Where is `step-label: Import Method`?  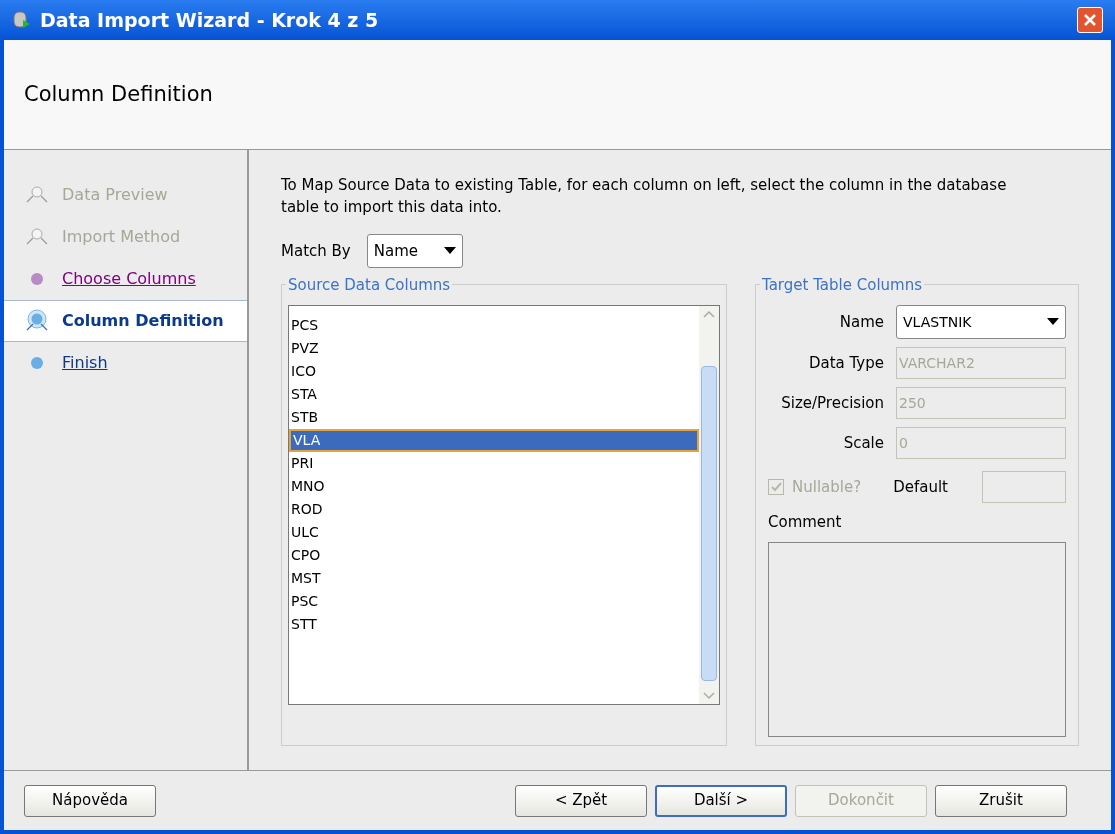 step-label: Import Method is located at coordinates (121, 237).